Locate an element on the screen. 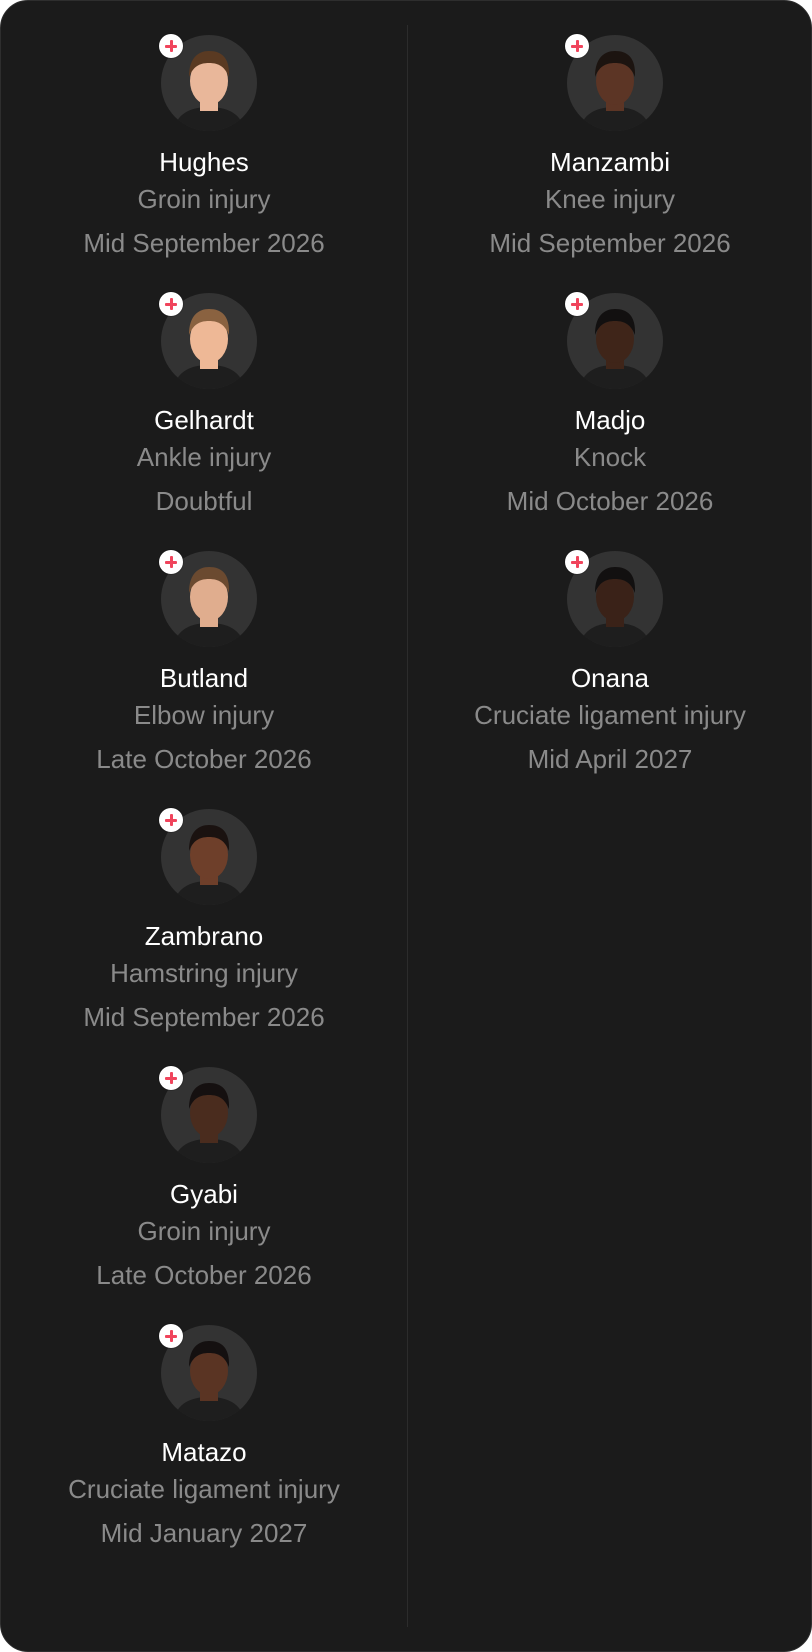 Image resolution: width=812 pixels, height=1652 pixels. player-name: Gelhardt is located at coordinates (204, 420).